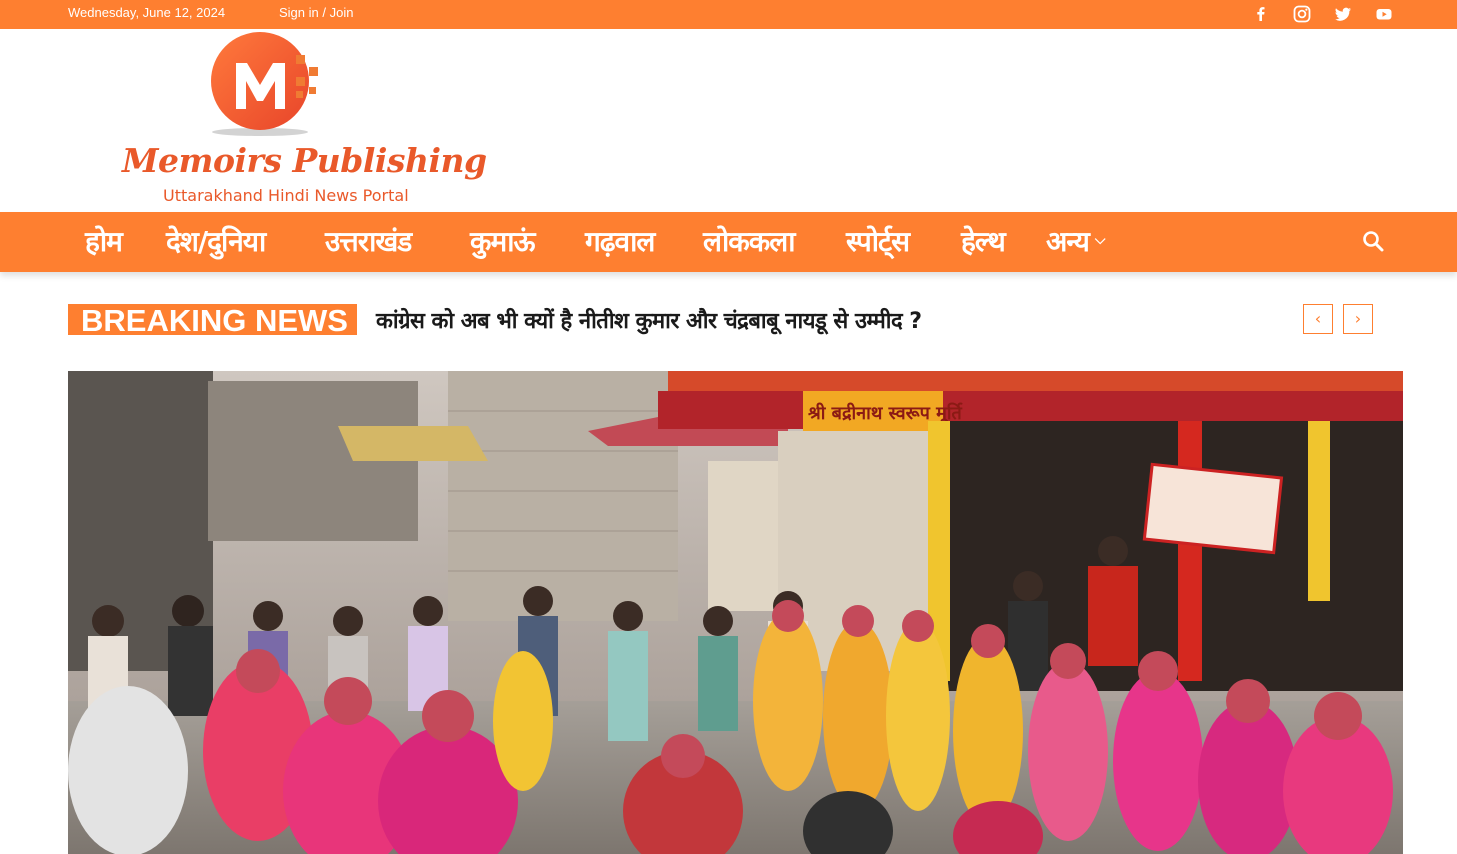 This screenshot has width=1457, height=854. I want to click on nav-item-more-label: अन्य, so click(1068, 241).